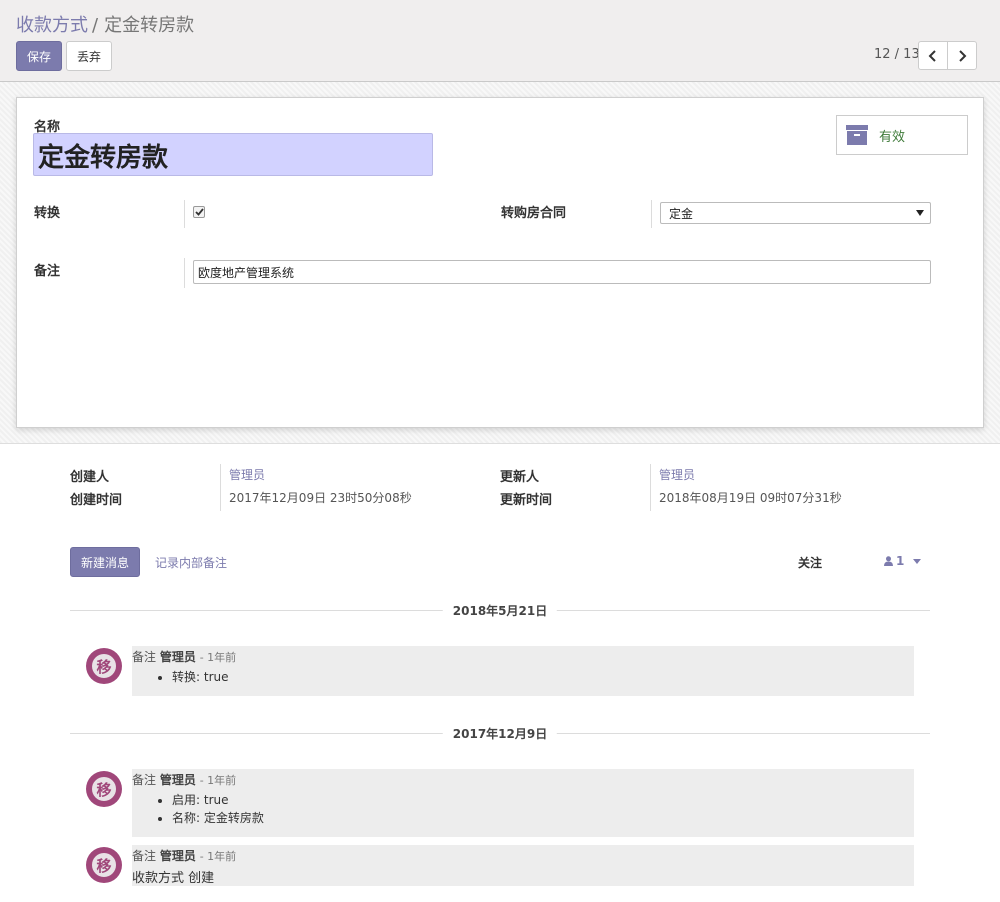 The height and width of the screenshot is (902, 1000). What do you see at coordinates (149, 25) in the screenshot?
I see `breadcrumb-current: 定金转房款` at bounding box center [149, 25].